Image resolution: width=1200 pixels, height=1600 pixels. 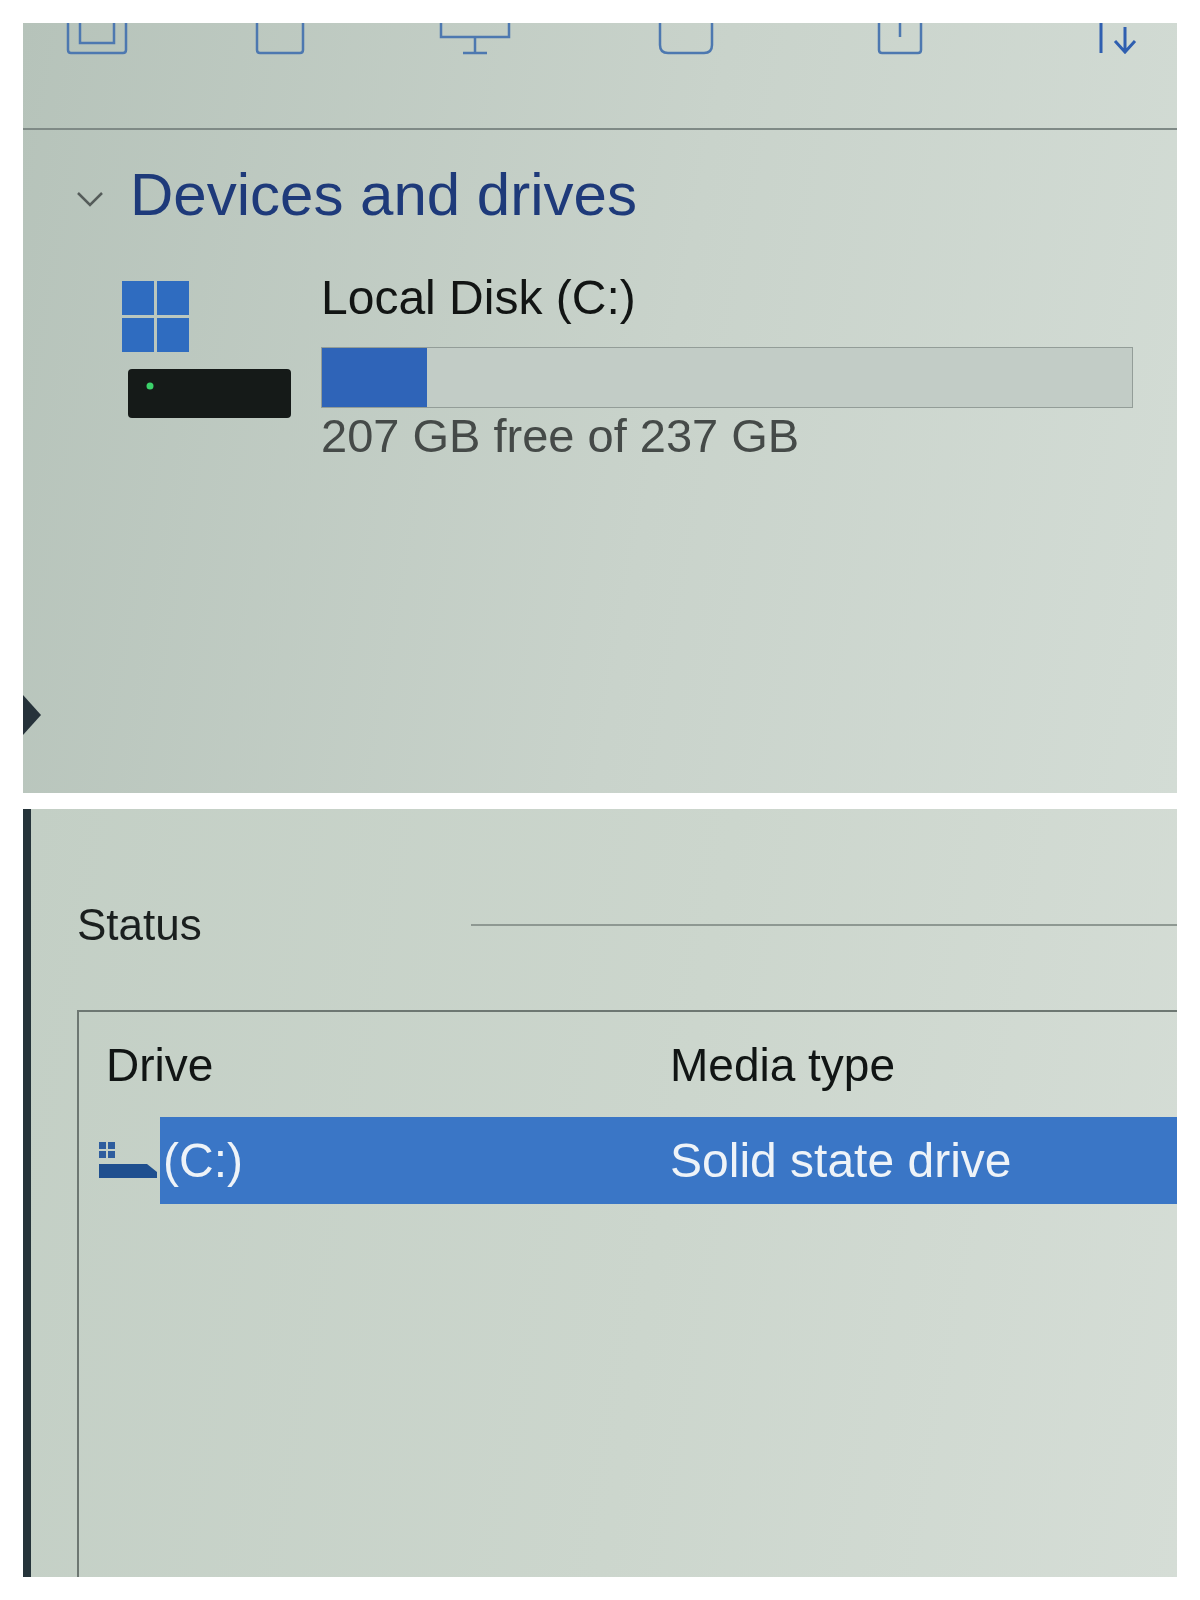 What do you see at coordinates (478, 297) in the screenshot?
I see `drive-name: Local Disk (C:)` at bounding box center [478, 297].